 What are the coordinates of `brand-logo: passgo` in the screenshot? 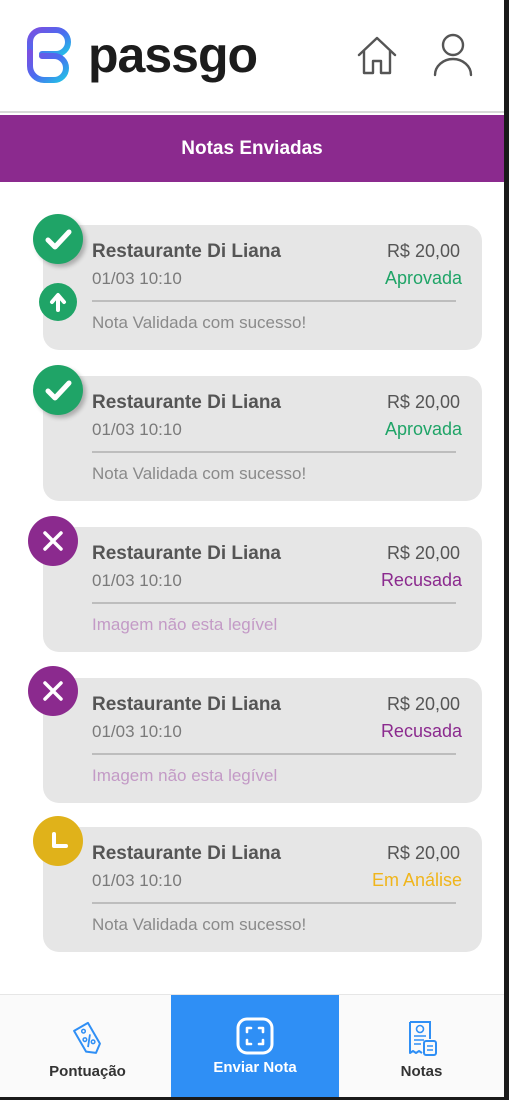 It's located at (140, 55).